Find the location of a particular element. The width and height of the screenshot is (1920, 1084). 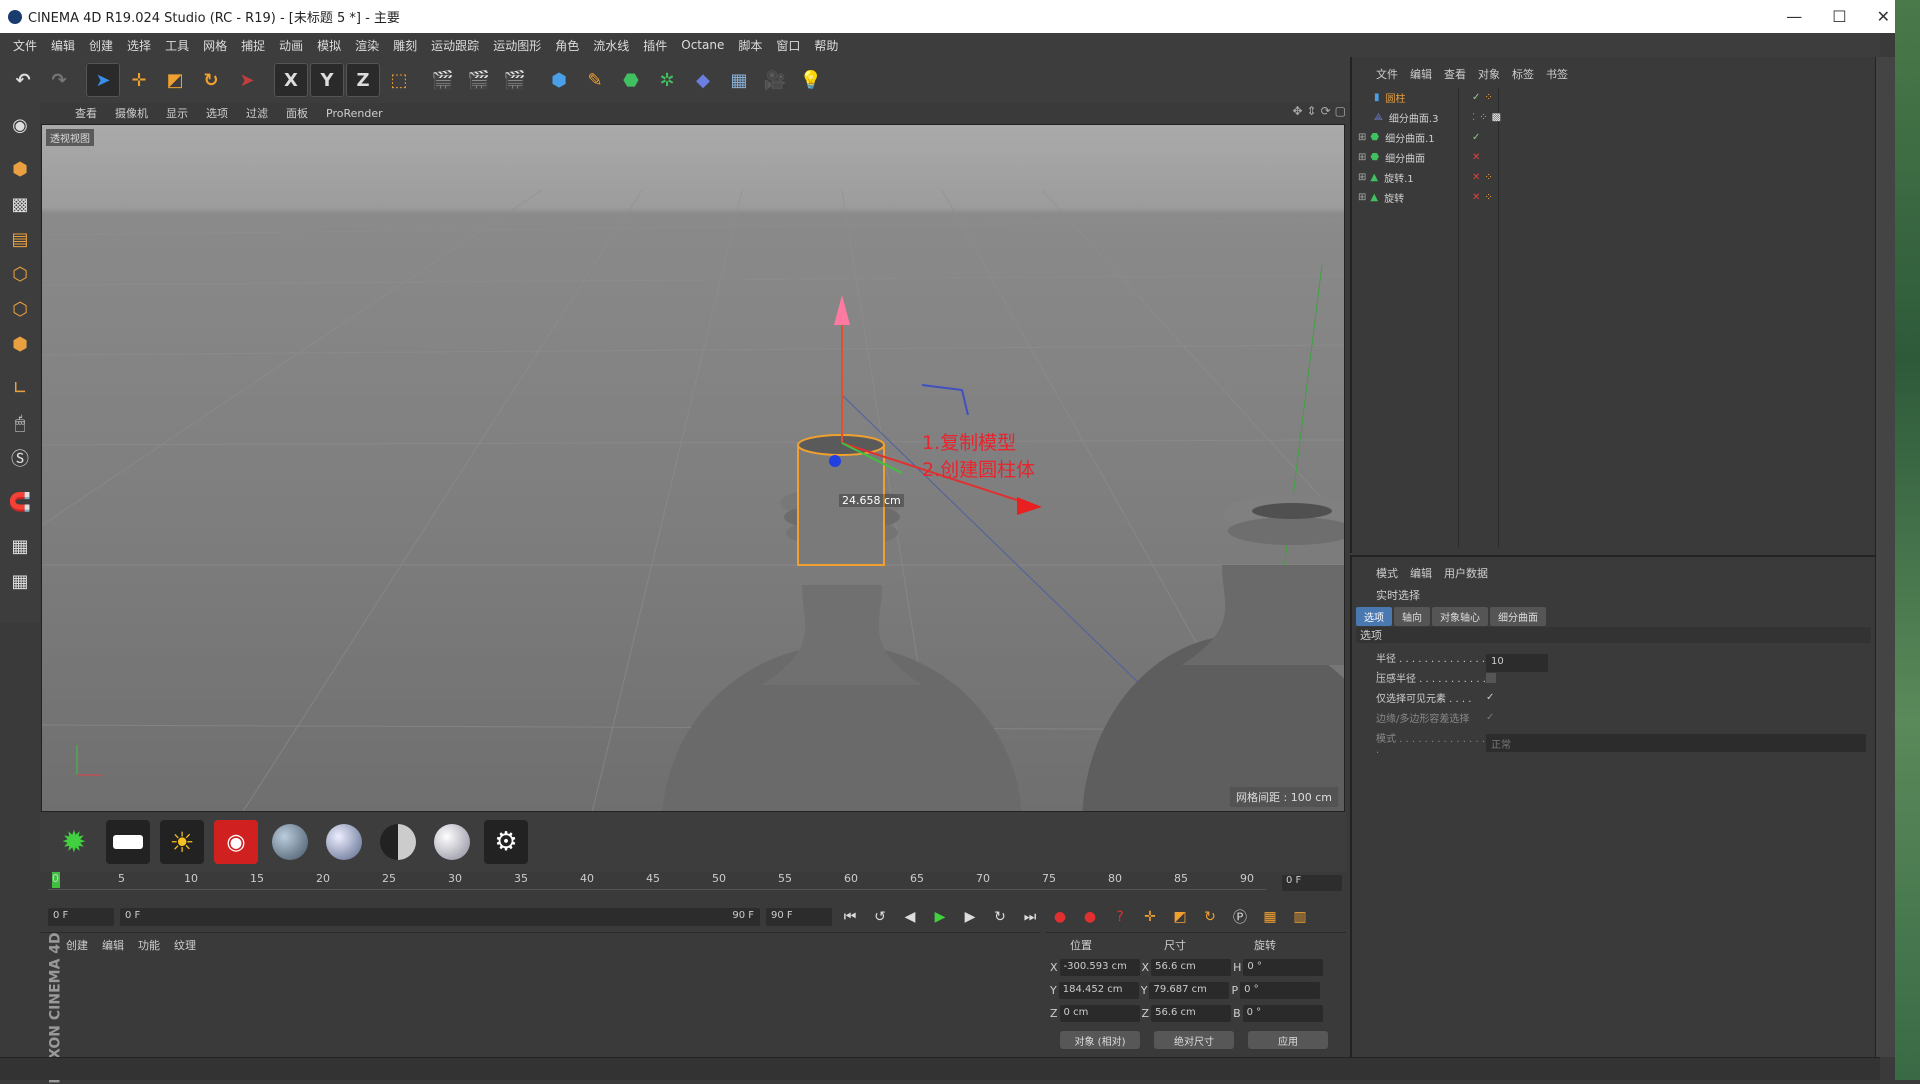

go-to-end-icon: ⏭ is located at coordinates (1030, 917).